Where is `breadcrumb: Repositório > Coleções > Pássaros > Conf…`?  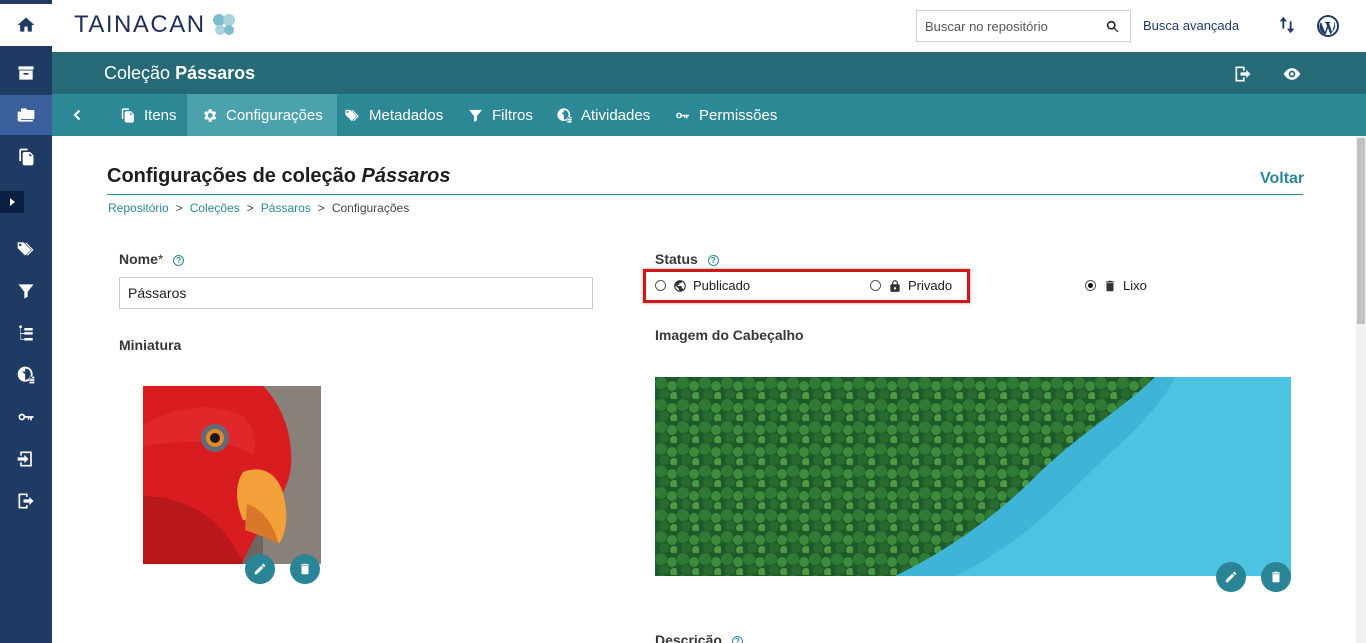
breadcrumb: Repositório > Coleções > Pássaros > Conf… is located at coordinates (258, 208).